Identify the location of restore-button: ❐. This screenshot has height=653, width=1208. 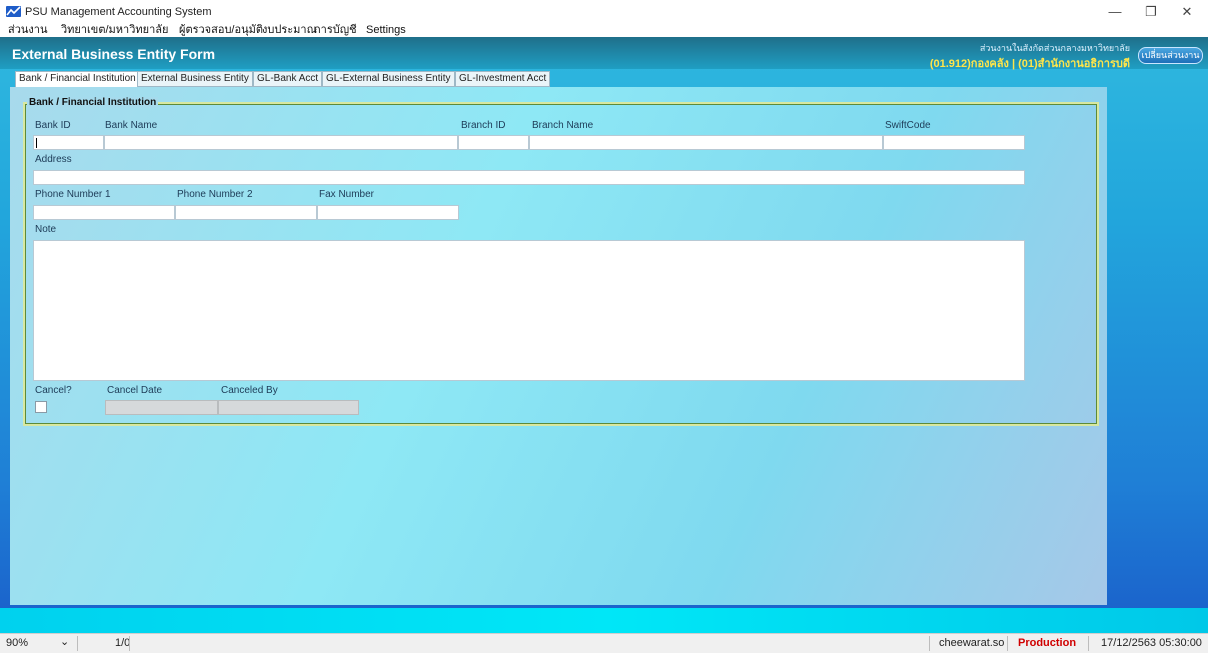
(1151, 12).